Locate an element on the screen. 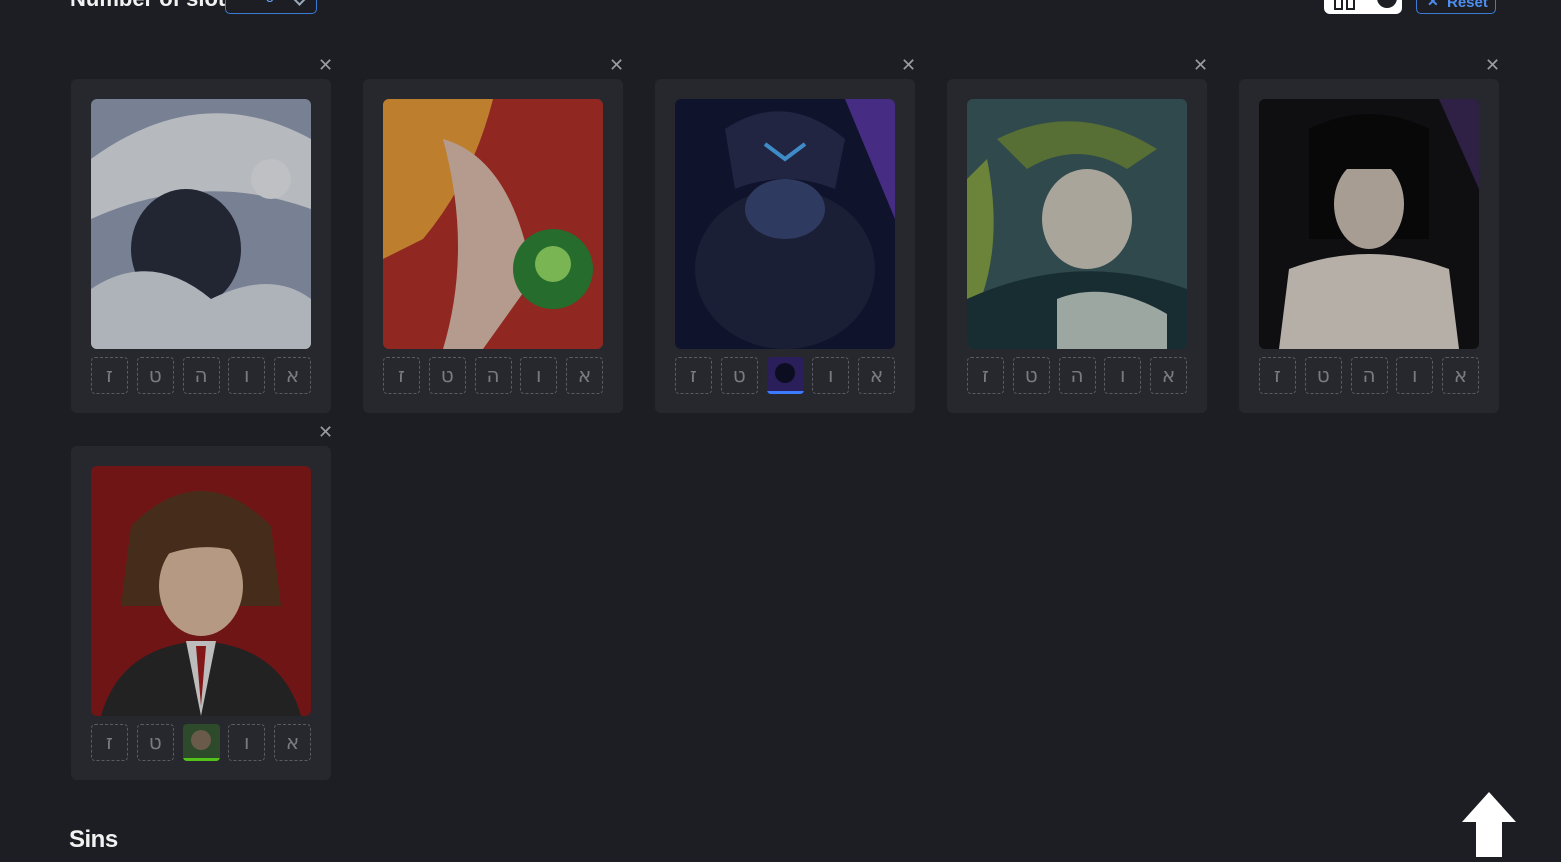 The width and height of the screenshot is (1561, 862). grid-view-icon is located at coordinates (1345, 5).